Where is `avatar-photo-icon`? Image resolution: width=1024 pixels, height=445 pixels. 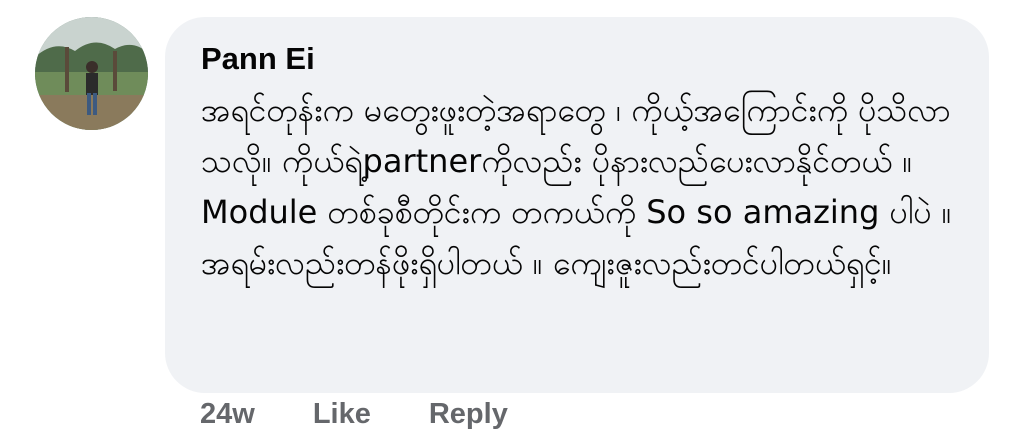 avatar-photo-icon is located at coordinates (91, 73).